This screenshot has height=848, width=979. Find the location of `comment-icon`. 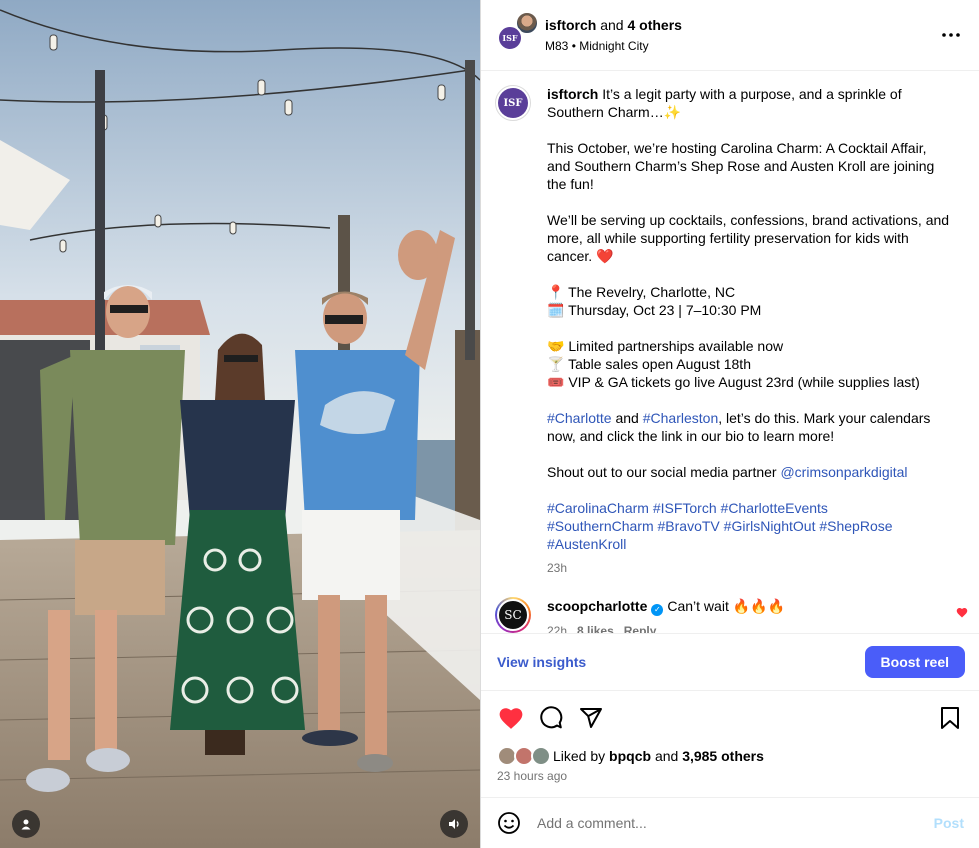

comment-icon is located at coordinates (551, 717).